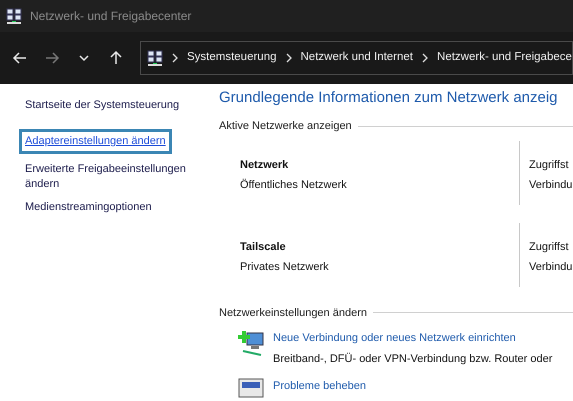 The height and width of the screenshot is (401, 573). I want to click on sidebar-link: Medienstreamingoptionen, so click(115, 207).